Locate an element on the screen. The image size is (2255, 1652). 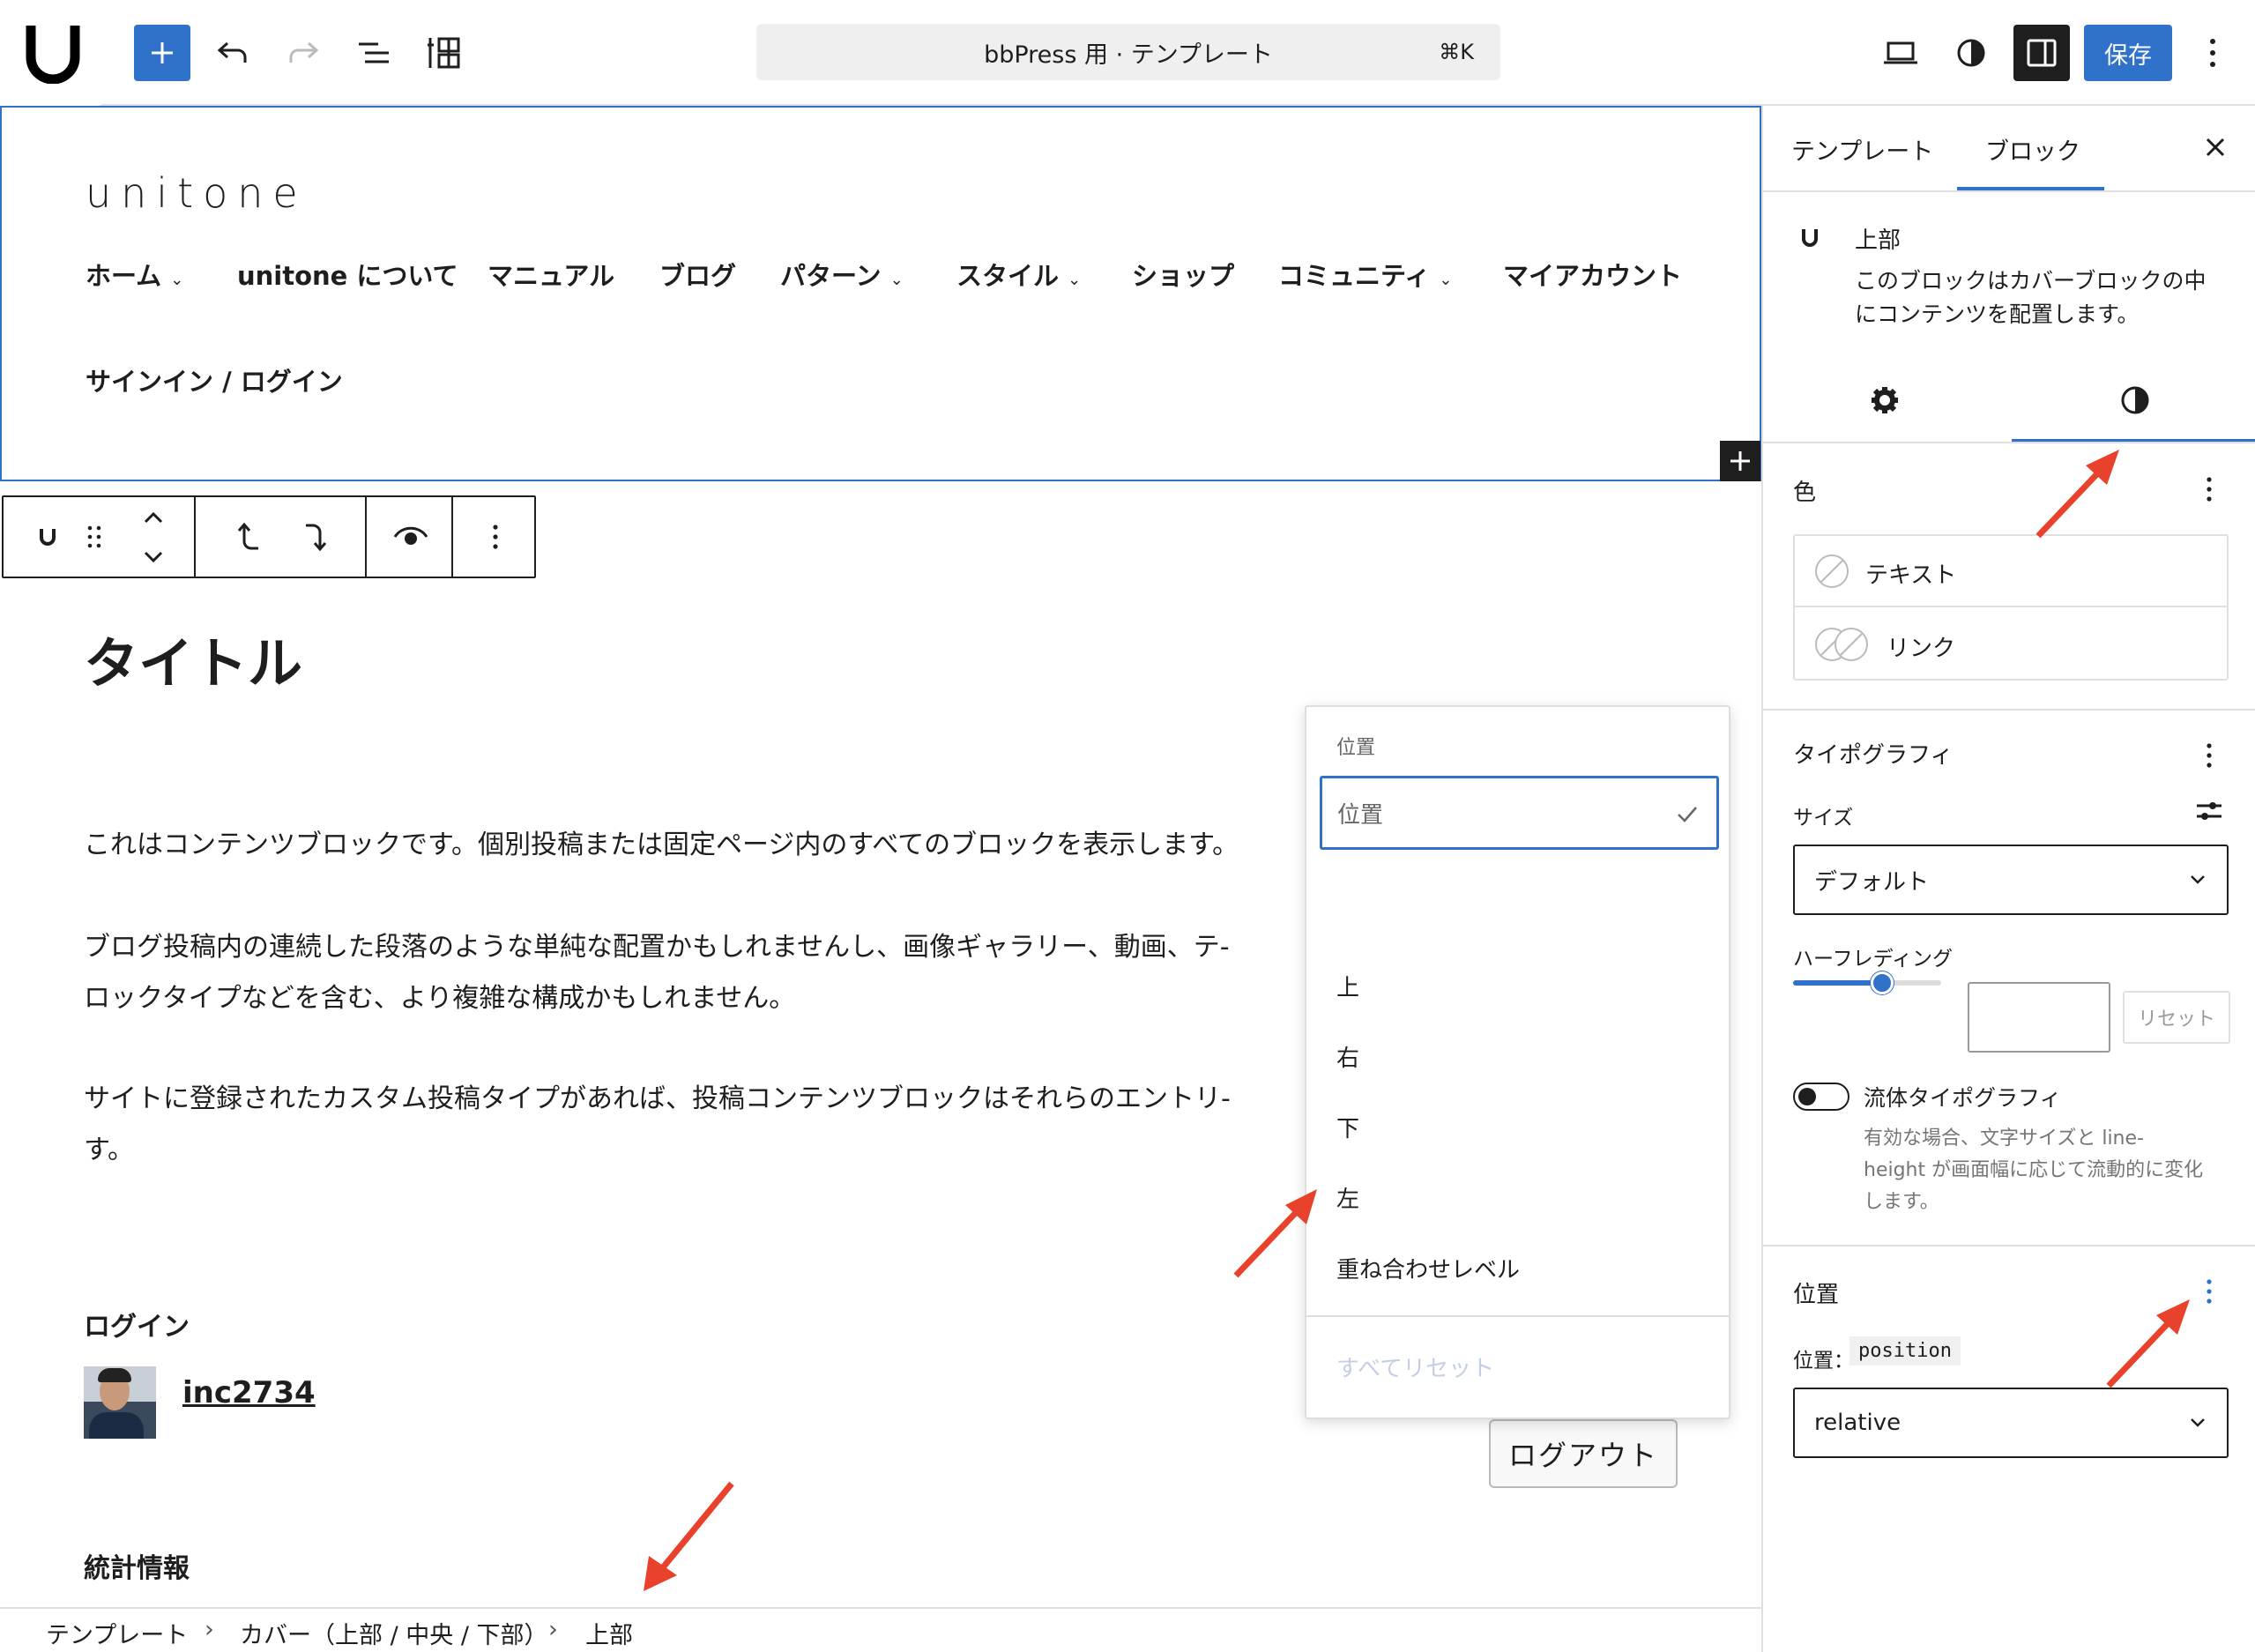
position-label: 位置： is located at coordinates (1823, 1361).